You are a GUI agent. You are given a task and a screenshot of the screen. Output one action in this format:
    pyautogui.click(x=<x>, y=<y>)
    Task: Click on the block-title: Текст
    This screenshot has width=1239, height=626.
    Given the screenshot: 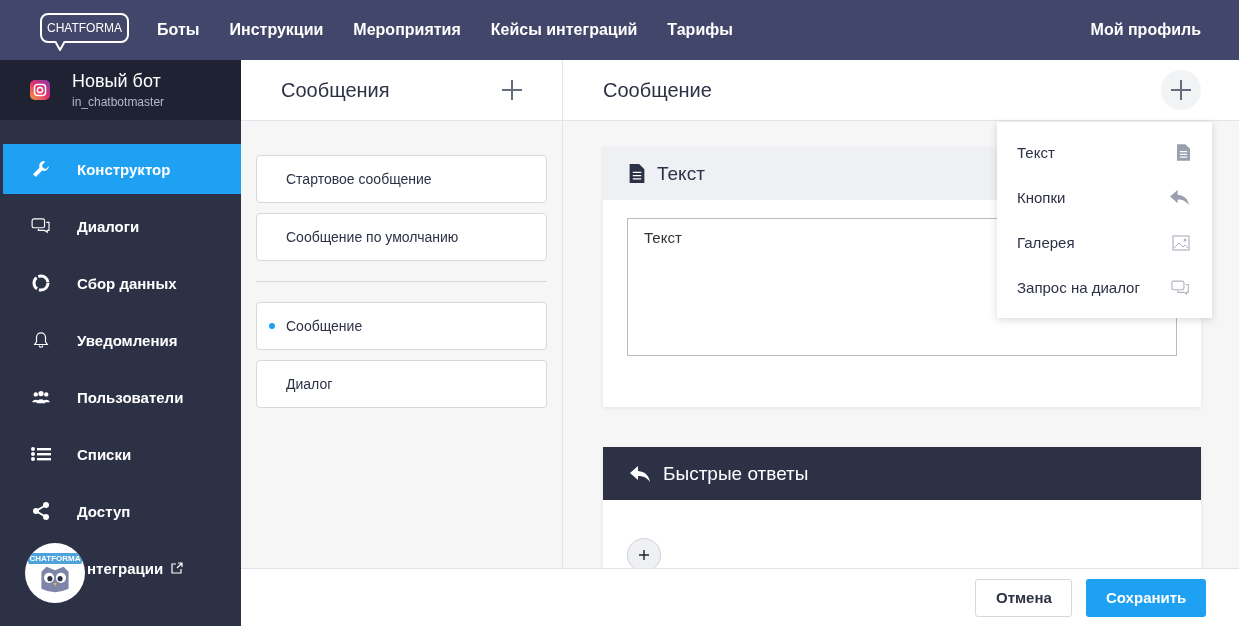 What is the action you would take?
    pyautogui.click(x=681, y=173)
    